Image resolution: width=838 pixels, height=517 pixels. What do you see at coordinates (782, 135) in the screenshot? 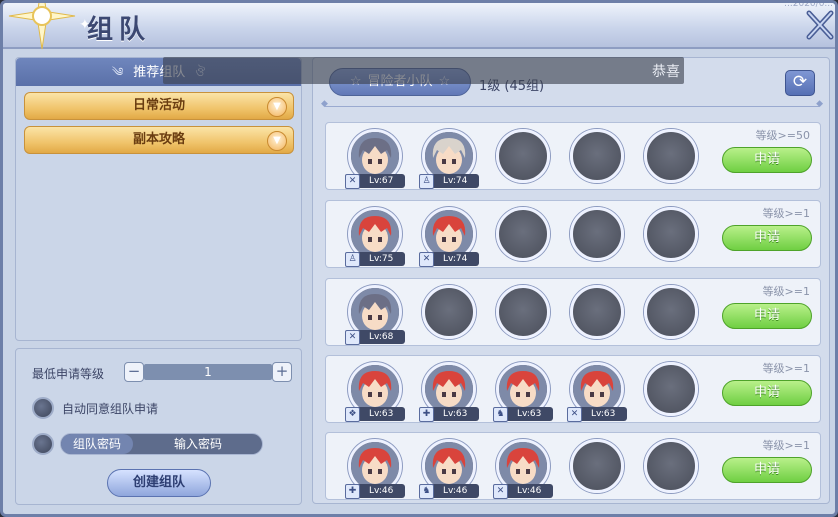
I see `level-requirement: 等级>=50` at bounding box center [782, 135].